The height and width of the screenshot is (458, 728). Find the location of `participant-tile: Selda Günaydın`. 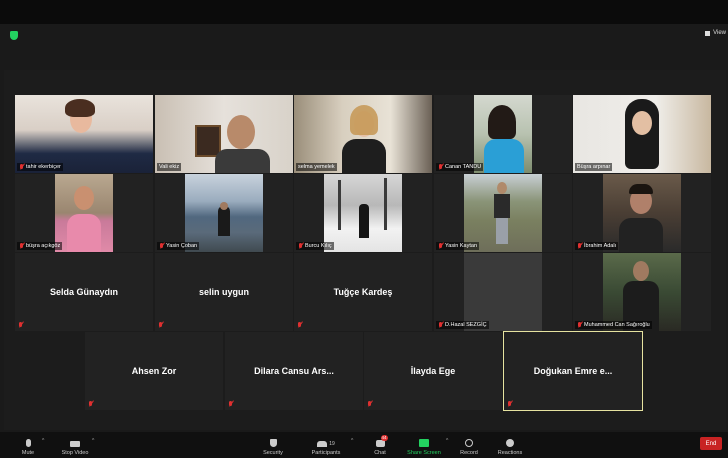

participant-tile: Selda Günaydın is located at coordinates (84, 292).